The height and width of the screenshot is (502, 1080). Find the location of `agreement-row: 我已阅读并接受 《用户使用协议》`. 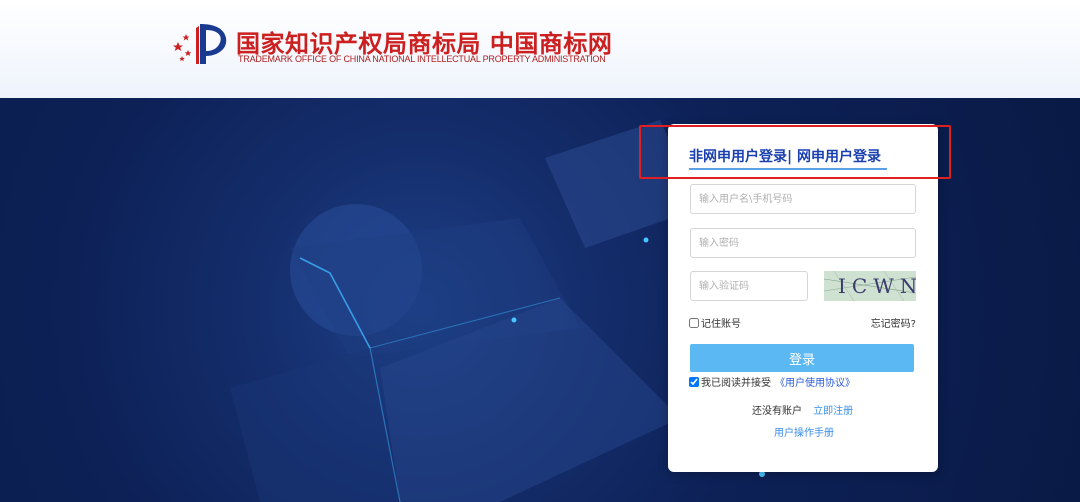

agreement-row: 我已阅读并接受 《用户使用协议》 is located at coordinates (772, 381).